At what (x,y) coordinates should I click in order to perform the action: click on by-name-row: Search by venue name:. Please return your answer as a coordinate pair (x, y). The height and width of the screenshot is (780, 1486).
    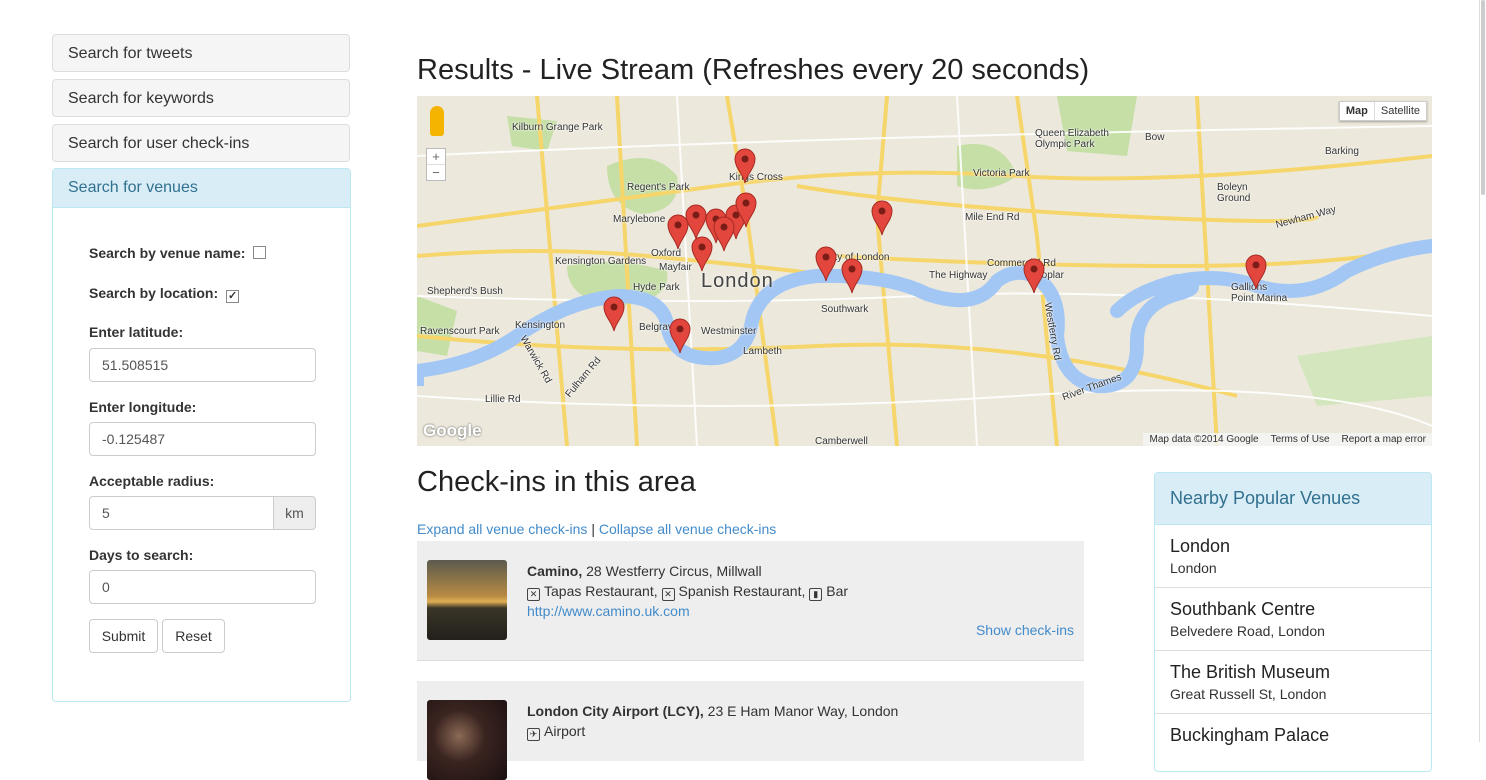
    Looking at the image, I should click on (178, 253).